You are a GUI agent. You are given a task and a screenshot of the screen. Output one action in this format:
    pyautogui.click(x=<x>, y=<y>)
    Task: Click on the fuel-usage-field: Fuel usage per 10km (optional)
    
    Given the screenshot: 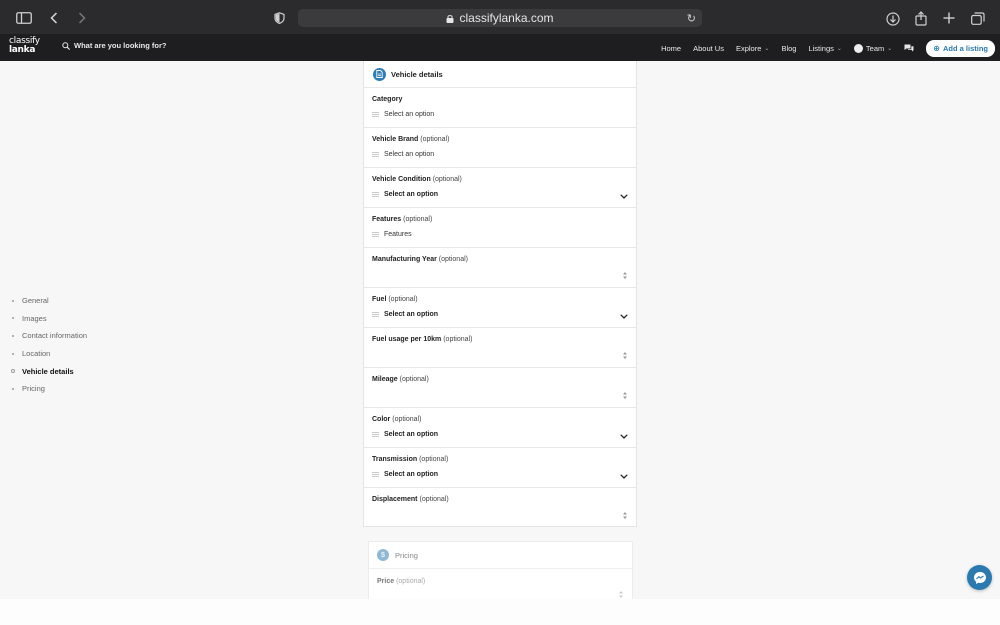 What is the action you would take?
    pyautogui.click(x=500, y=348)
    